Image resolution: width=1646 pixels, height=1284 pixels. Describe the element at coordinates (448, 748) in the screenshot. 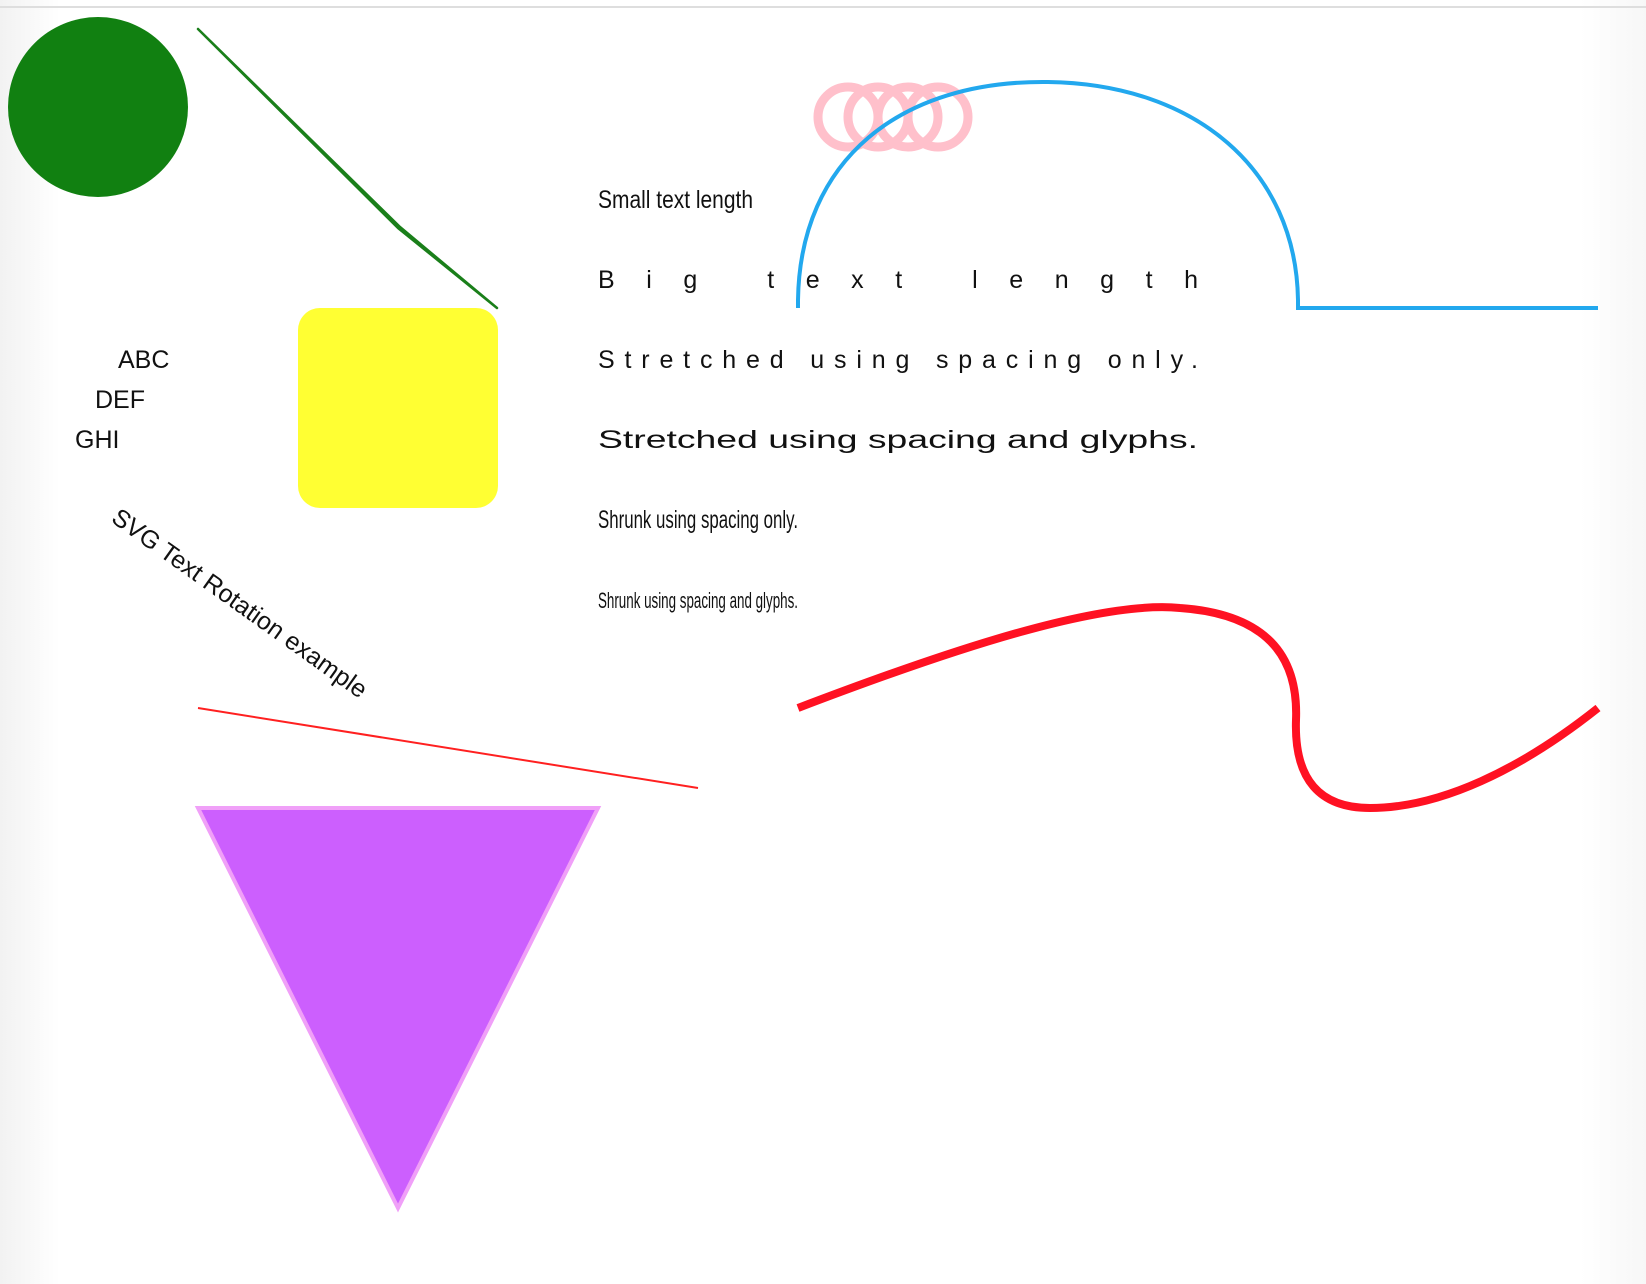

I see `thin-red-line` at that location.